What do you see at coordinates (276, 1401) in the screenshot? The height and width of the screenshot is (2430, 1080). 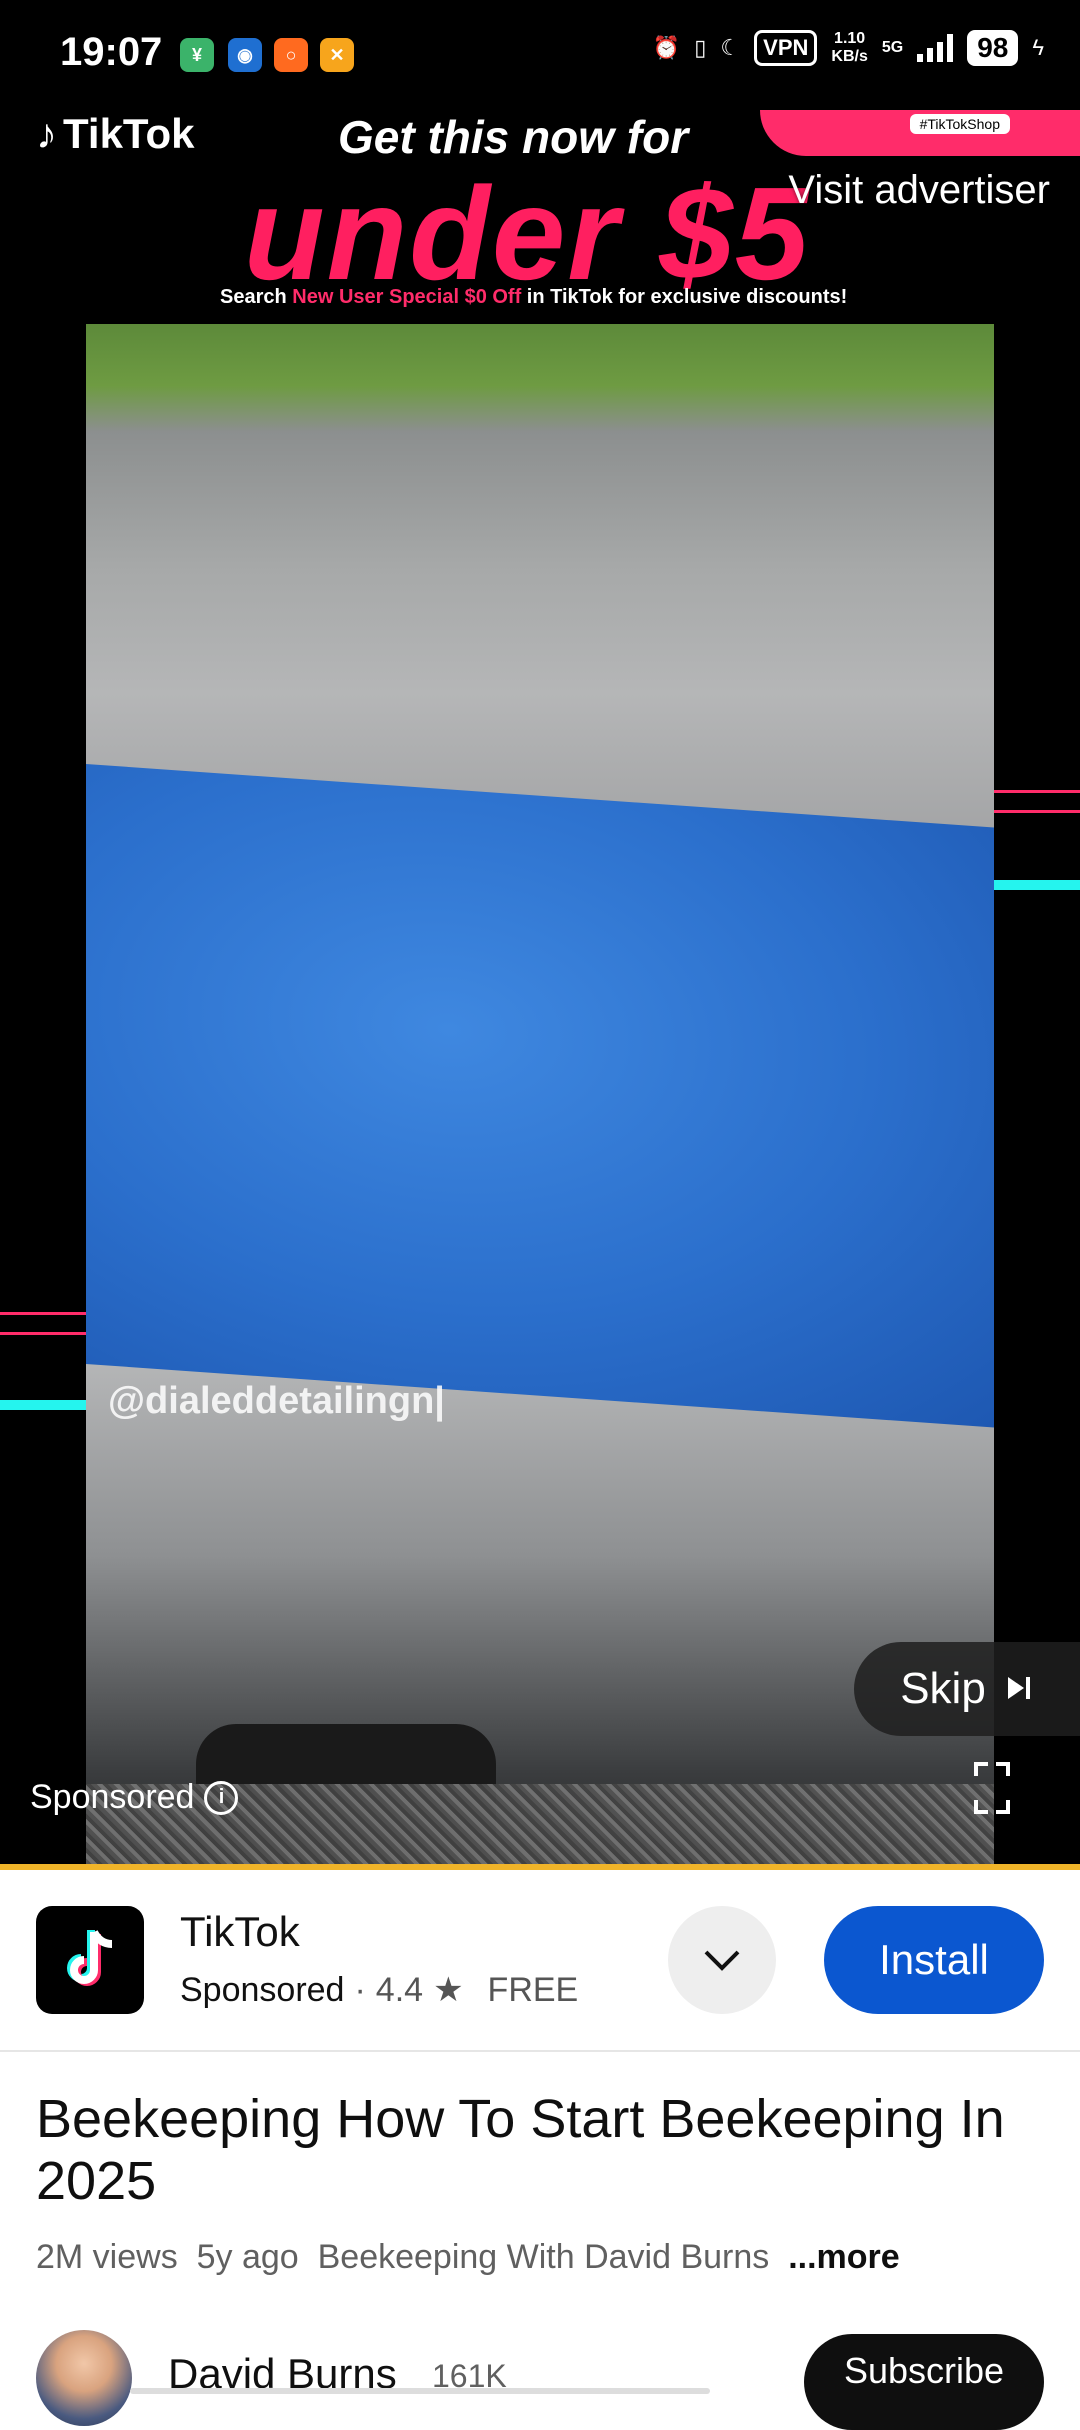 I see `video-watermark: @dialeddetailingn|` at bounding box center [276, 1401].